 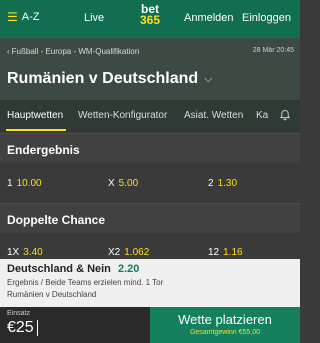 I want to click on chevron-left-icon: ‹, so click(x=8, y=51).